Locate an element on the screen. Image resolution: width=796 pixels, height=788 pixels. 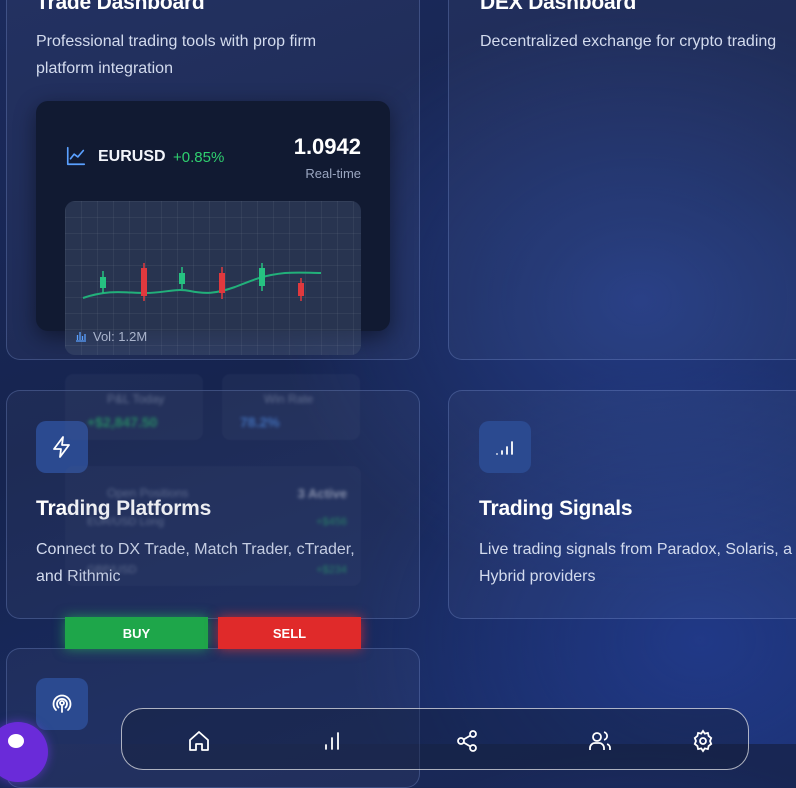
trend-line is located at coordinates (202, 285).